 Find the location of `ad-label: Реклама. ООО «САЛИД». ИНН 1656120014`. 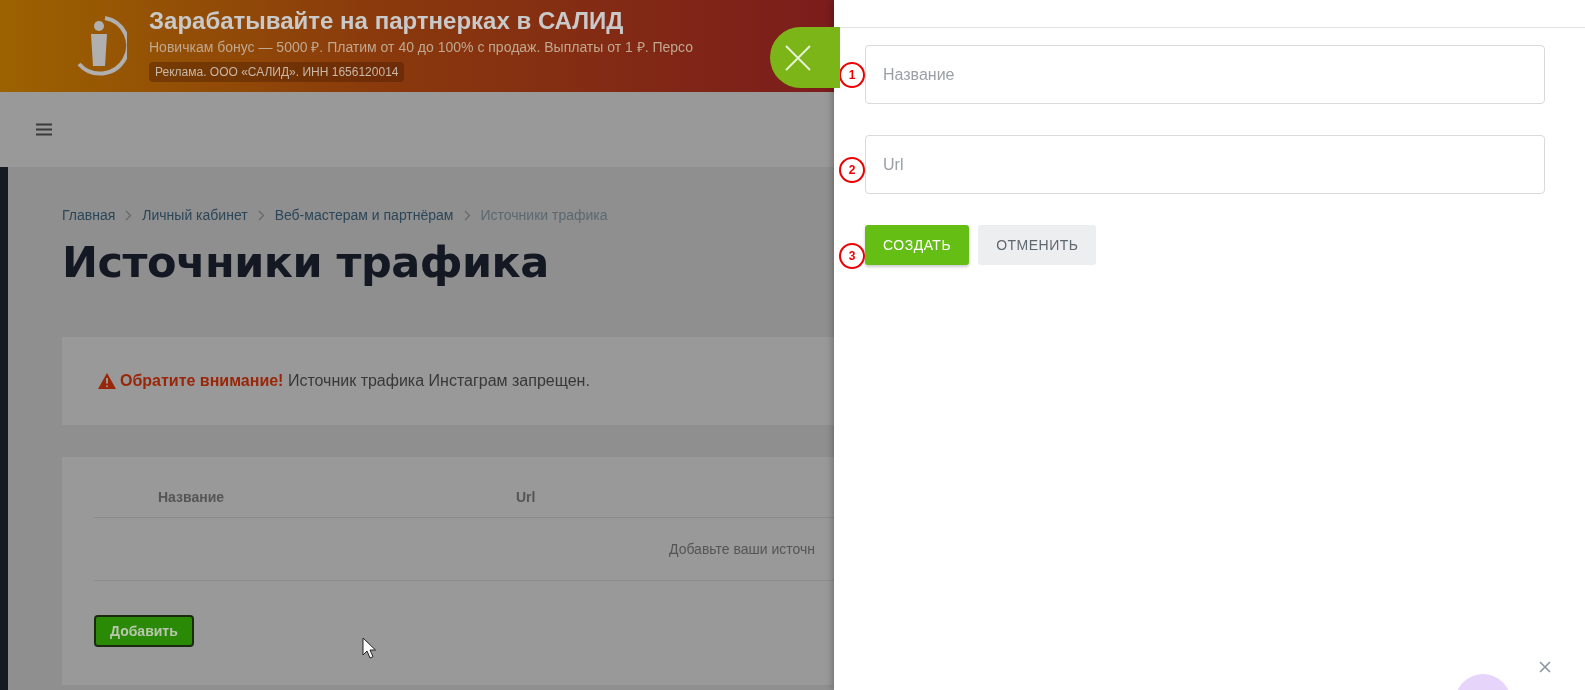

ad-label: Реклама. ООО «САЛИД». ИНН 1656120014 is located at coordinates (277, 71).